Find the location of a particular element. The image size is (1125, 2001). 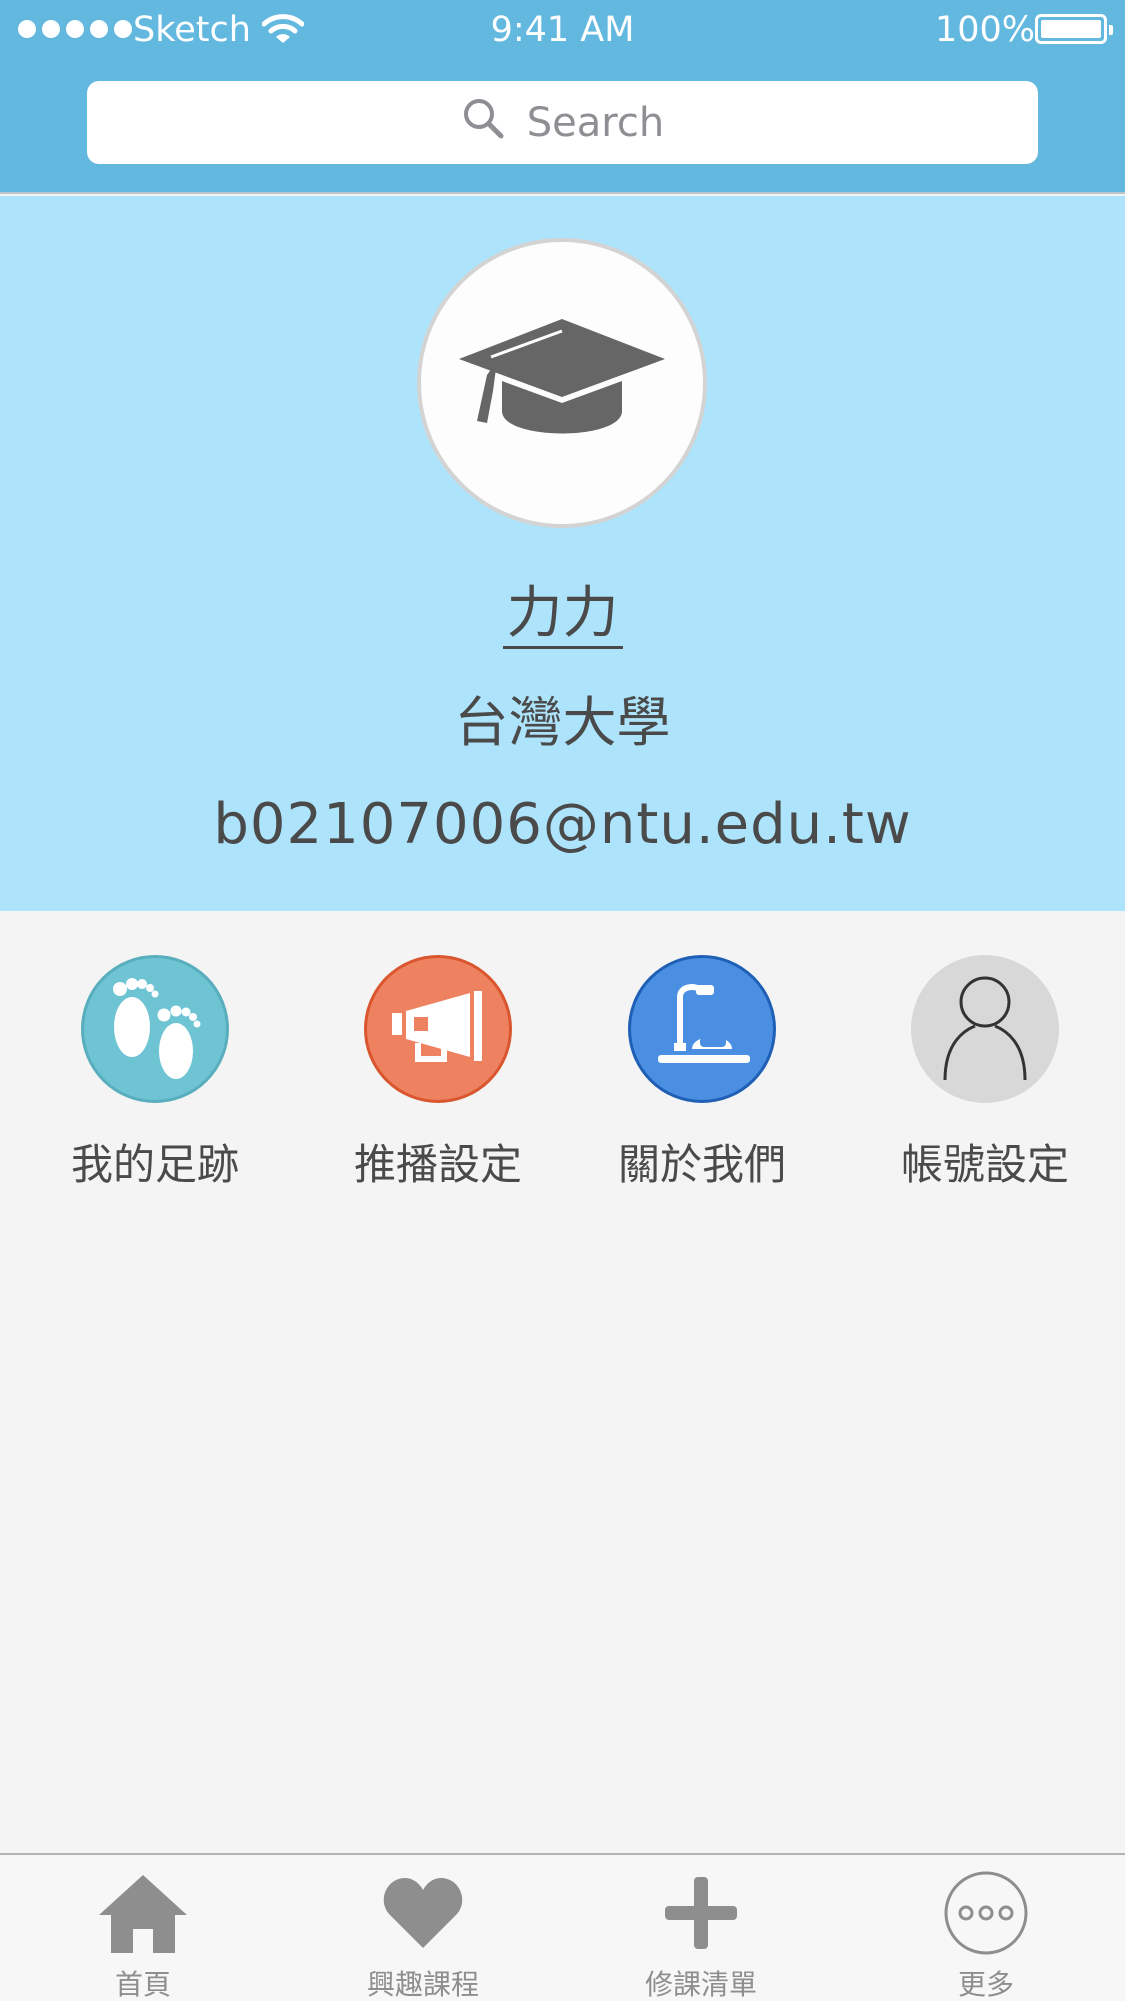

account-settings-label: 帳號設定 is located at coordinates (984, 1164).